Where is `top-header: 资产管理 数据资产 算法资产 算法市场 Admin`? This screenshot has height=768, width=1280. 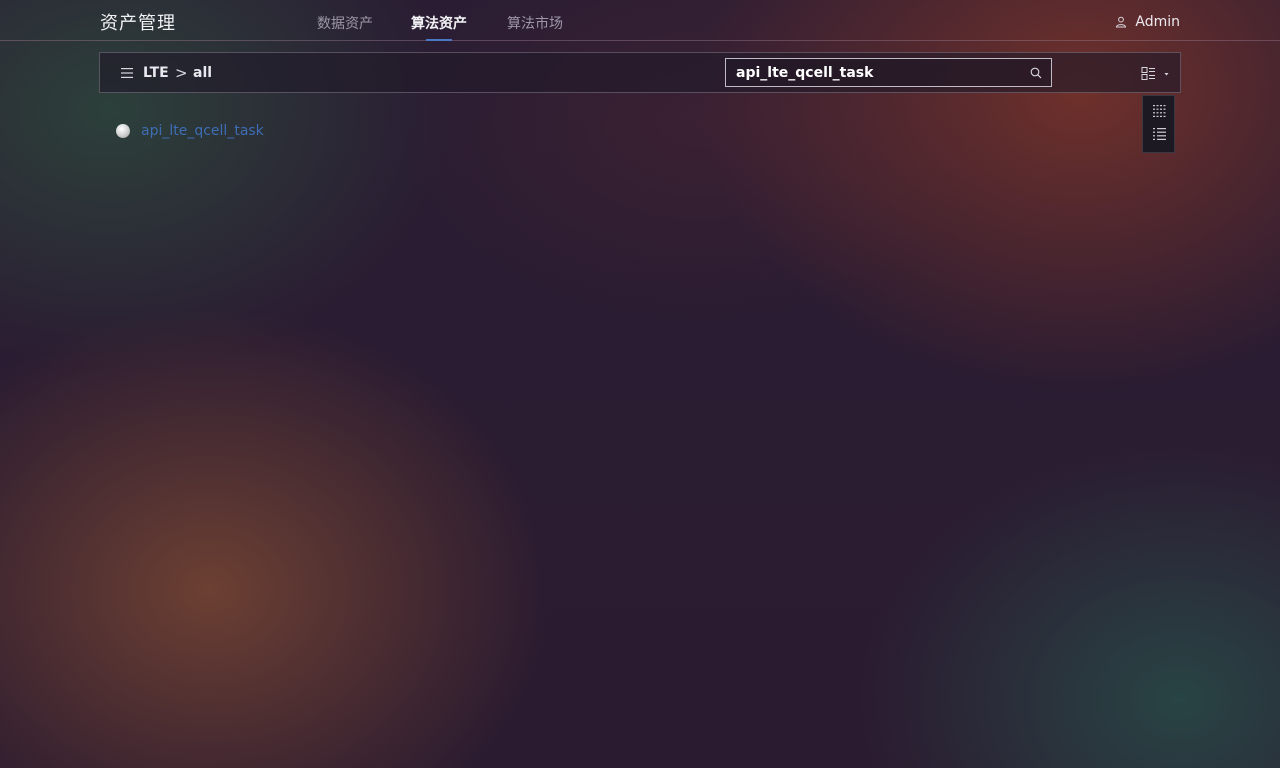
top-header: 资产管理 数据资产 算法资产 算法市场 Admin is located at coordinates (640, 20).